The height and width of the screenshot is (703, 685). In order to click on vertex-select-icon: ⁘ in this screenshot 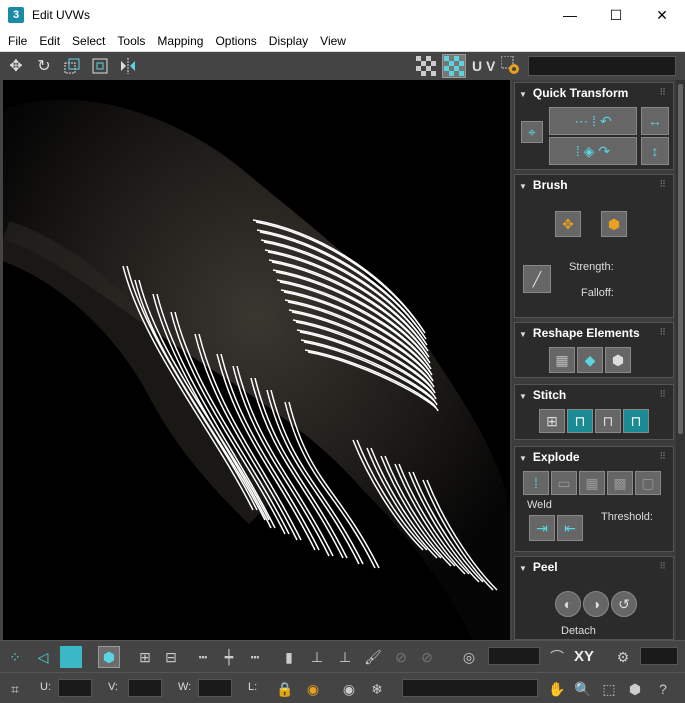, I will do `click(15, 657)`.